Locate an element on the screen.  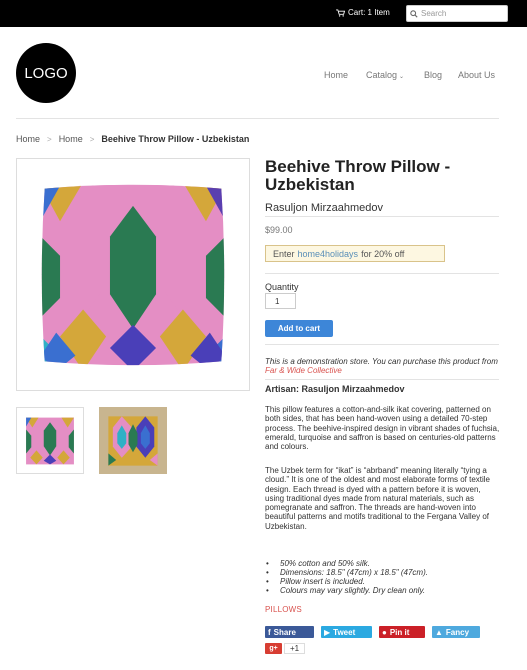
vendor-store-link: Far & Wide Collective is located at coordinates (303, 370).